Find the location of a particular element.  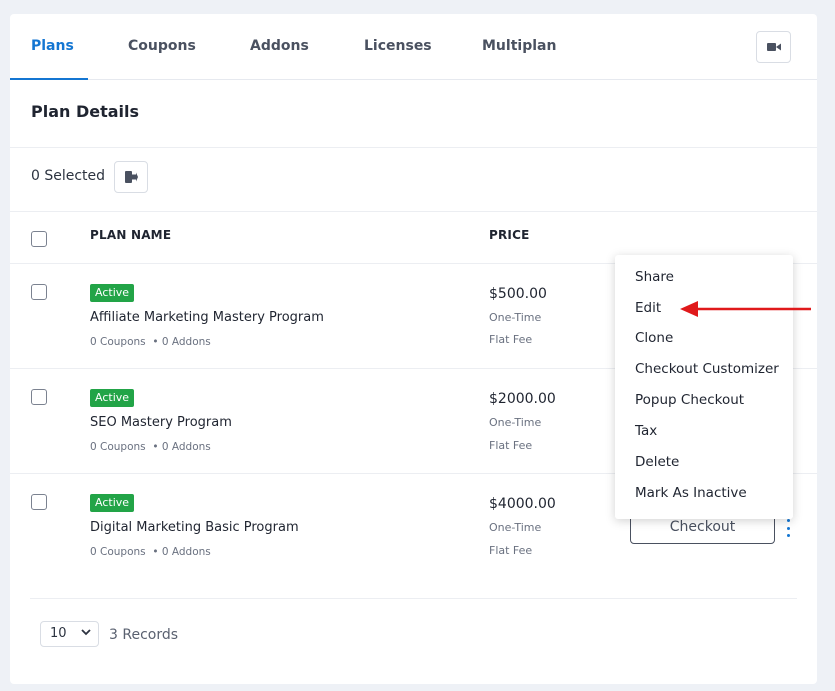

tab-coupons: Coupons is located at coordinates (162, 46).